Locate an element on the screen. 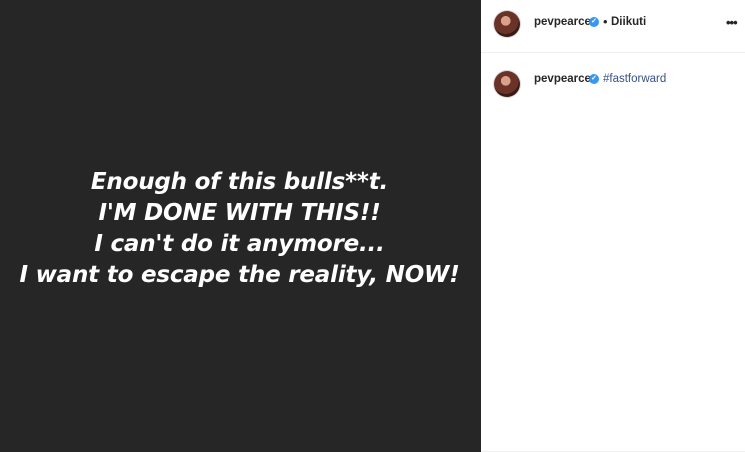 The width and height of the screenshot is (745, 452). post-text-line: I'M DONE WITH THIS!! is located at coordinates (239, 212).